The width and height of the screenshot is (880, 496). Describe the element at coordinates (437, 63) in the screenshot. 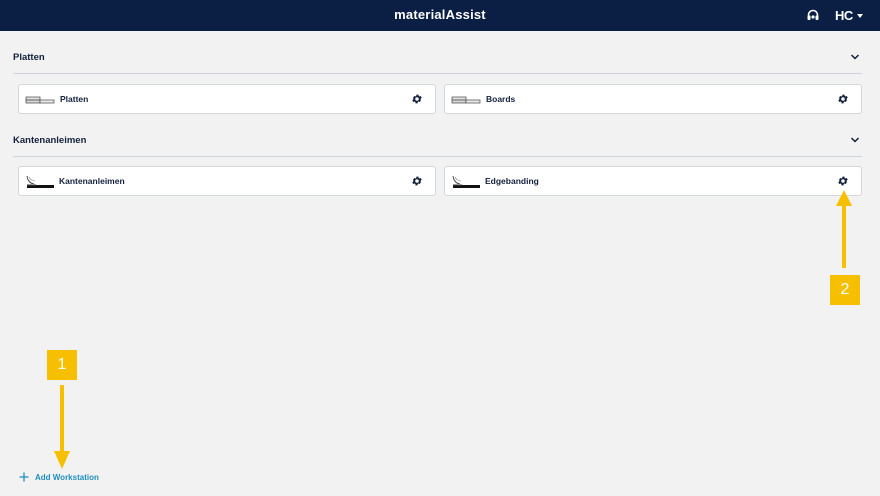

I see `section-header-platten: Platten` at that location.